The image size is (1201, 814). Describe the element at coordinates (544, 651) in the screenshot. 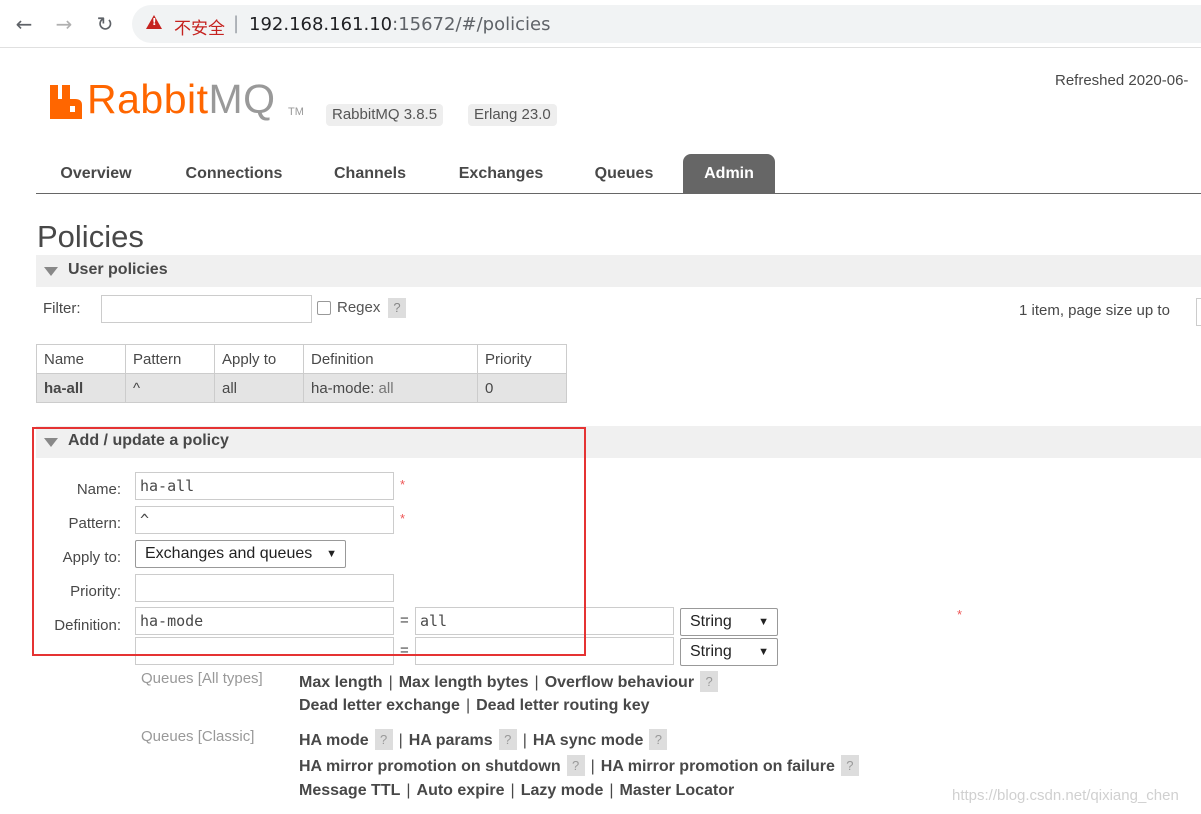

I see `definition-value-input` at that location.